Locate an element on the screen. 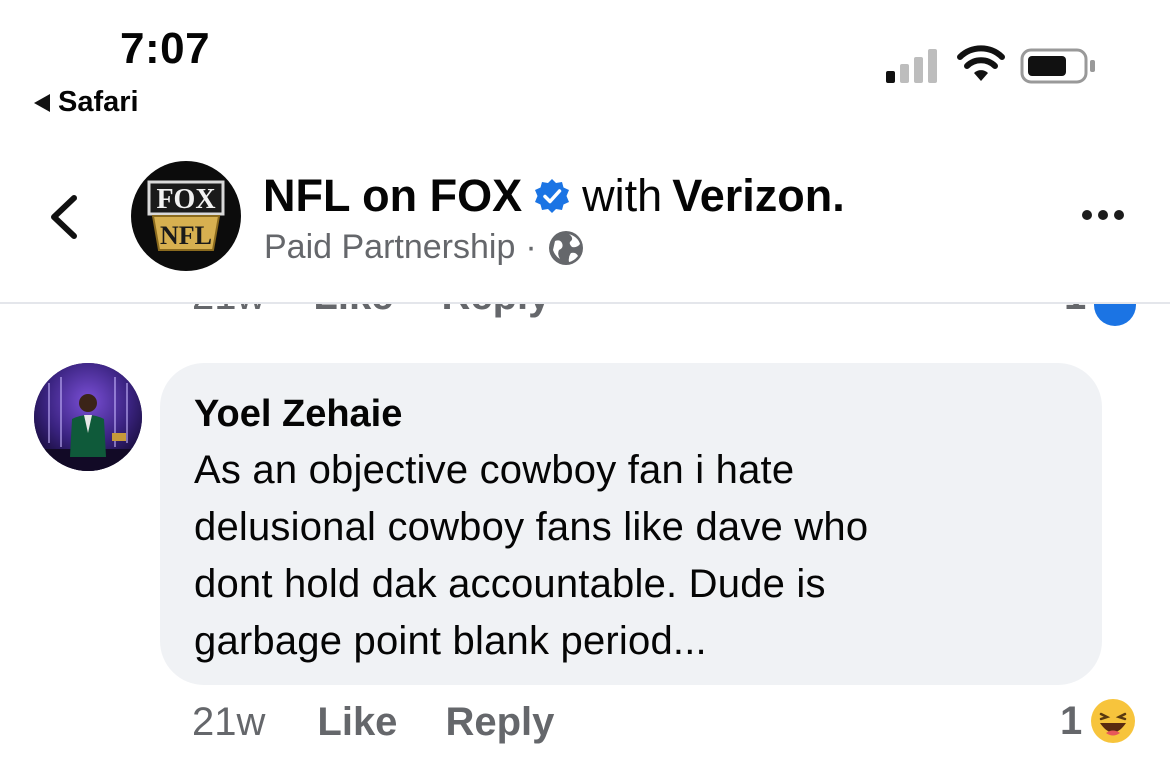 Image resolution: width=1170 pixels, height=780 pixels. back-to-safari: Safari is located at coordinates (86, 102).